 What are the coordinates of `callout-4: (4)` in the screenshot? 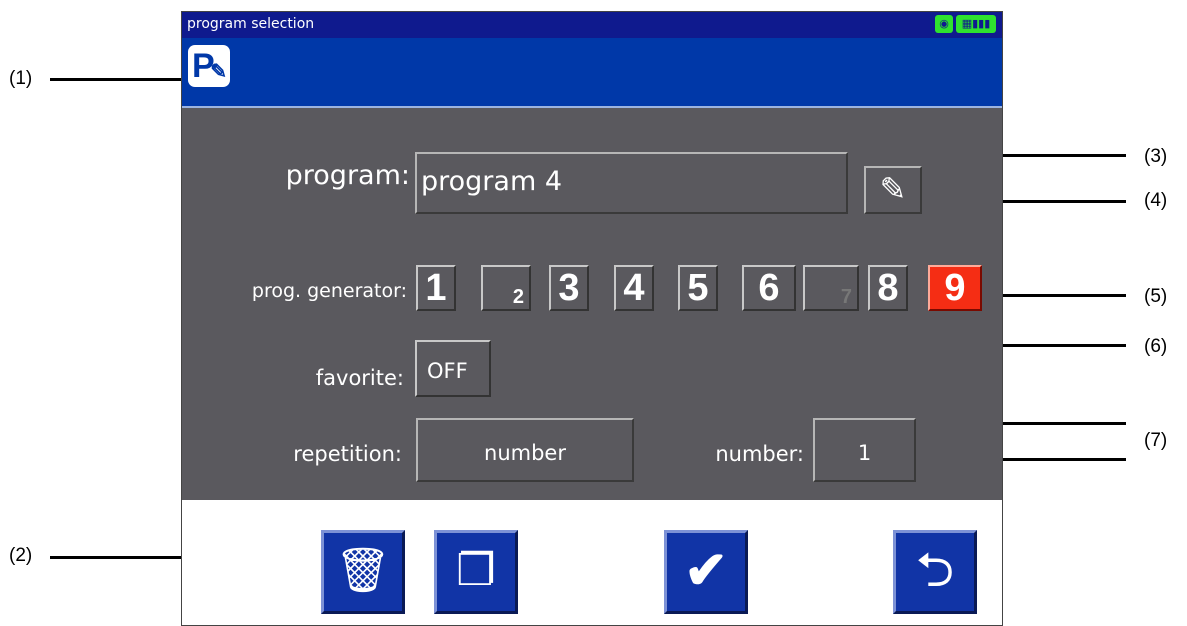 It's located at (1156, 200).